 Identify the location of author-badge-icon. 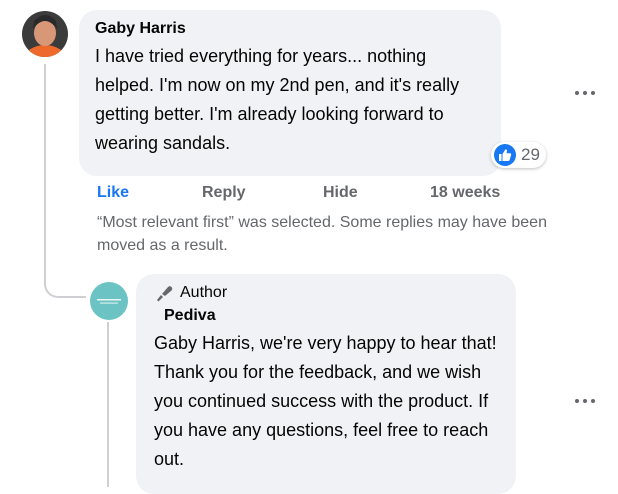
(164, 293).